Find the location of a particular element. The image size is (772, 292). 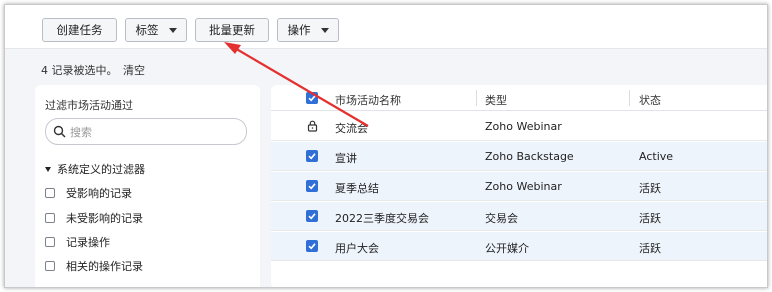

system-filters-section: 系统定义的过滤器 is located at coordinates (95, 169).